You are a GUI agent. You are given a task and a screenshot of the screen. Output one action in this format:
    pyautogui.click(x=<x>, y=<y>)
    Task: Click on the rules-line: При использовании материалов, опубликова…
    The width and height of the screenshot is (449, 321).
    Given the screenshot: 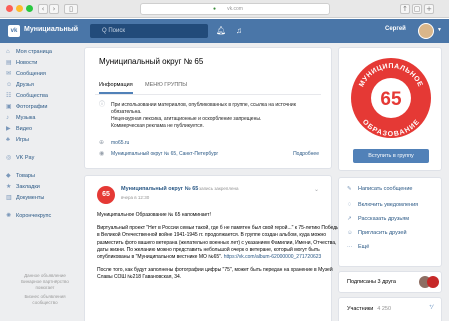 What is the action you would take?
    pyautogui.click(x=203, y=105)
    